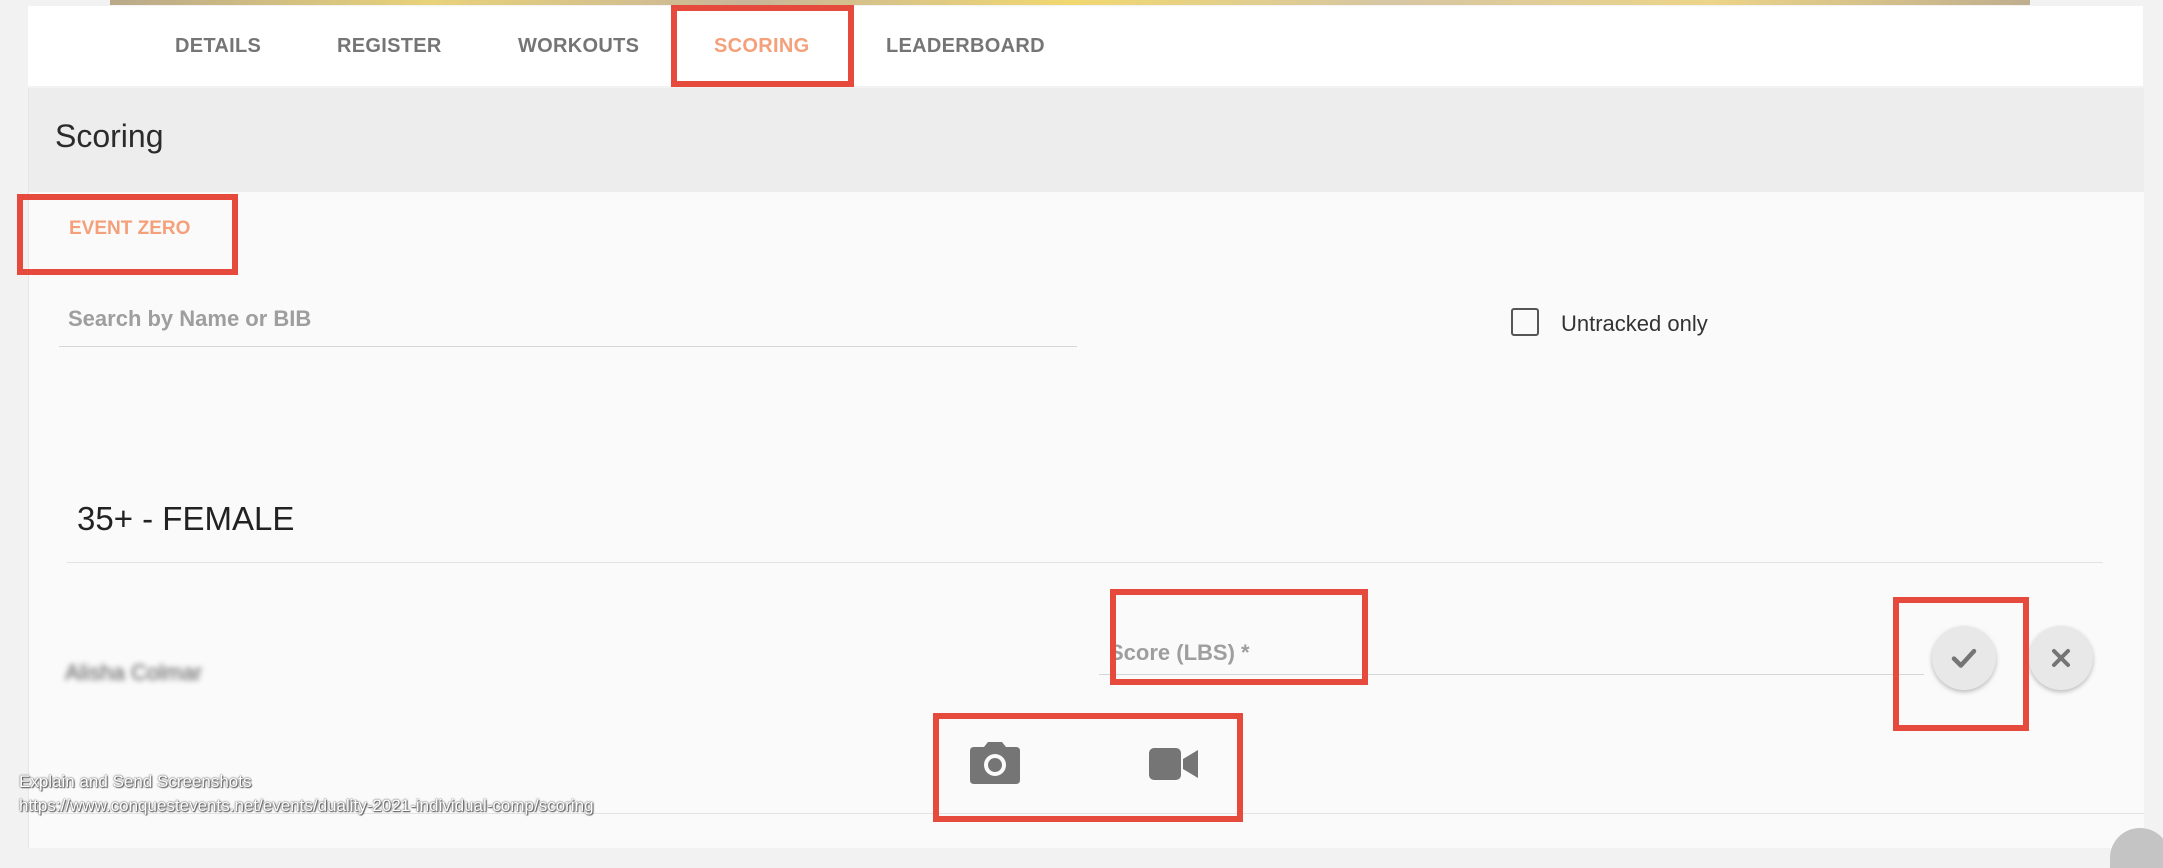  I want to click on tab-workouts: WORKOUTS, so click(578, 46).